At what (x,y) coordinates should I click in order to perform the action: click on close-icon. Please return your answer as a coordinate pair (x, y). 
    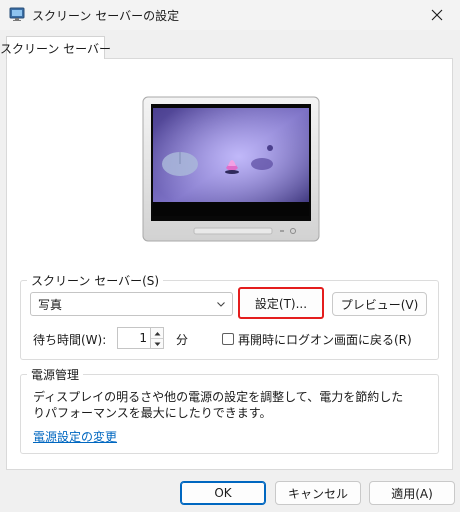
    Looking at the image, I should click on (437, 15).